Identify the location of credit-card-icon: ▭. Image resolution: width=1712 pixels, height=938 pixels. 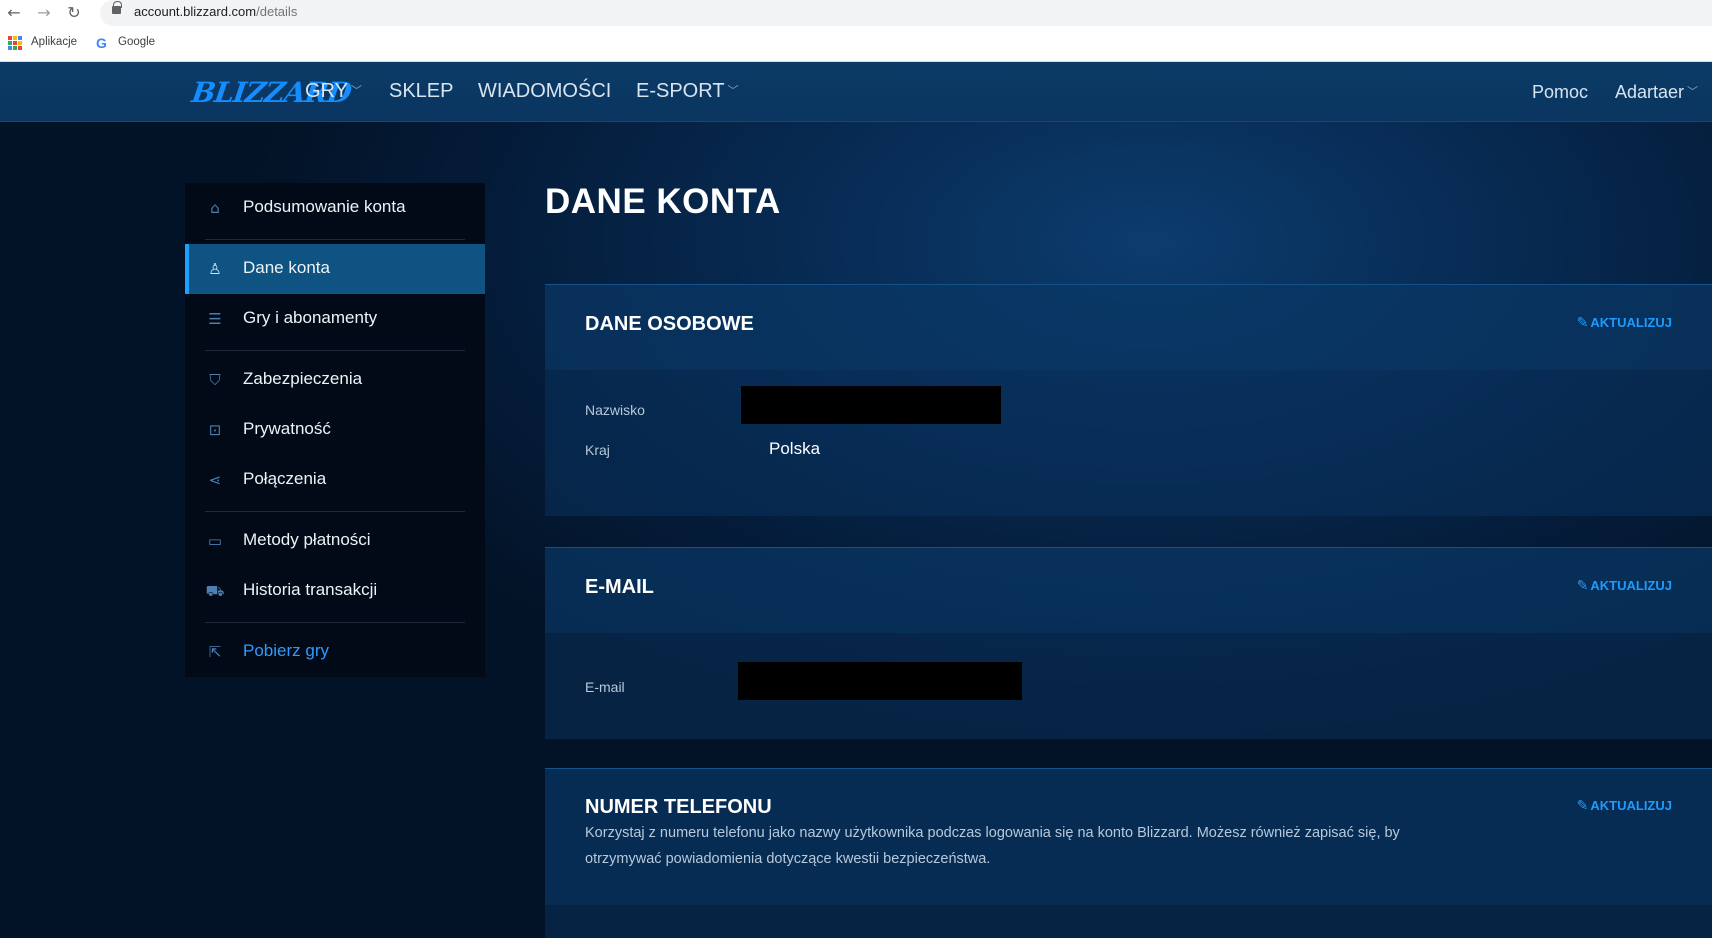
(215, 541).